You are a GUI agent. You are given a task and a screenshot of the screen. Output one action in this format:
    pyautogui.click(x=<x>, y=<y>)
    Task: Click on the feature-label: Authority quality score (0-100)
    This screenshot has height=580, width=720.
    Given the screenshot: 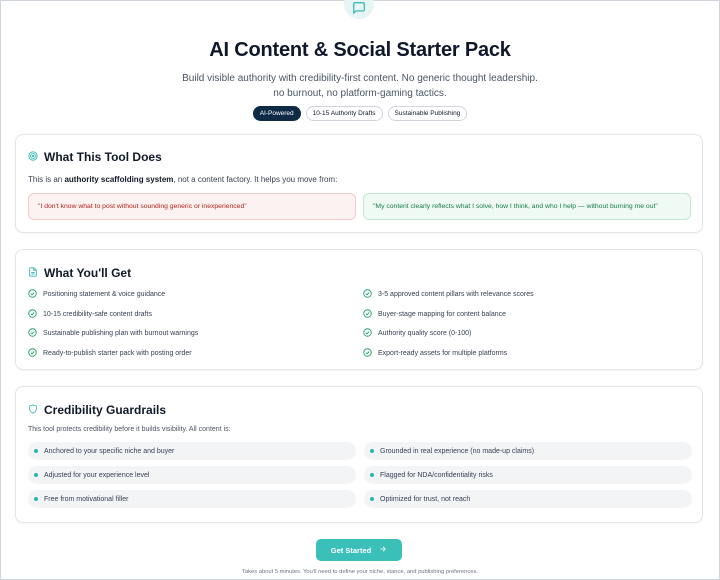 What is the action you would take?
    pyautogui.click(x=425, y=333)
    